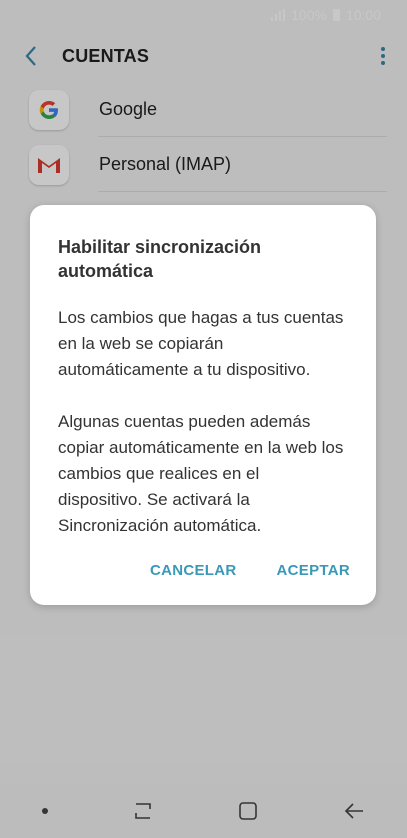 The width and height of the screenshot is (407, 838). Describe the element at coordinates (160, 259) in the screenshot. I see `dialog-title: Habilitar sincronización automática` at that location.